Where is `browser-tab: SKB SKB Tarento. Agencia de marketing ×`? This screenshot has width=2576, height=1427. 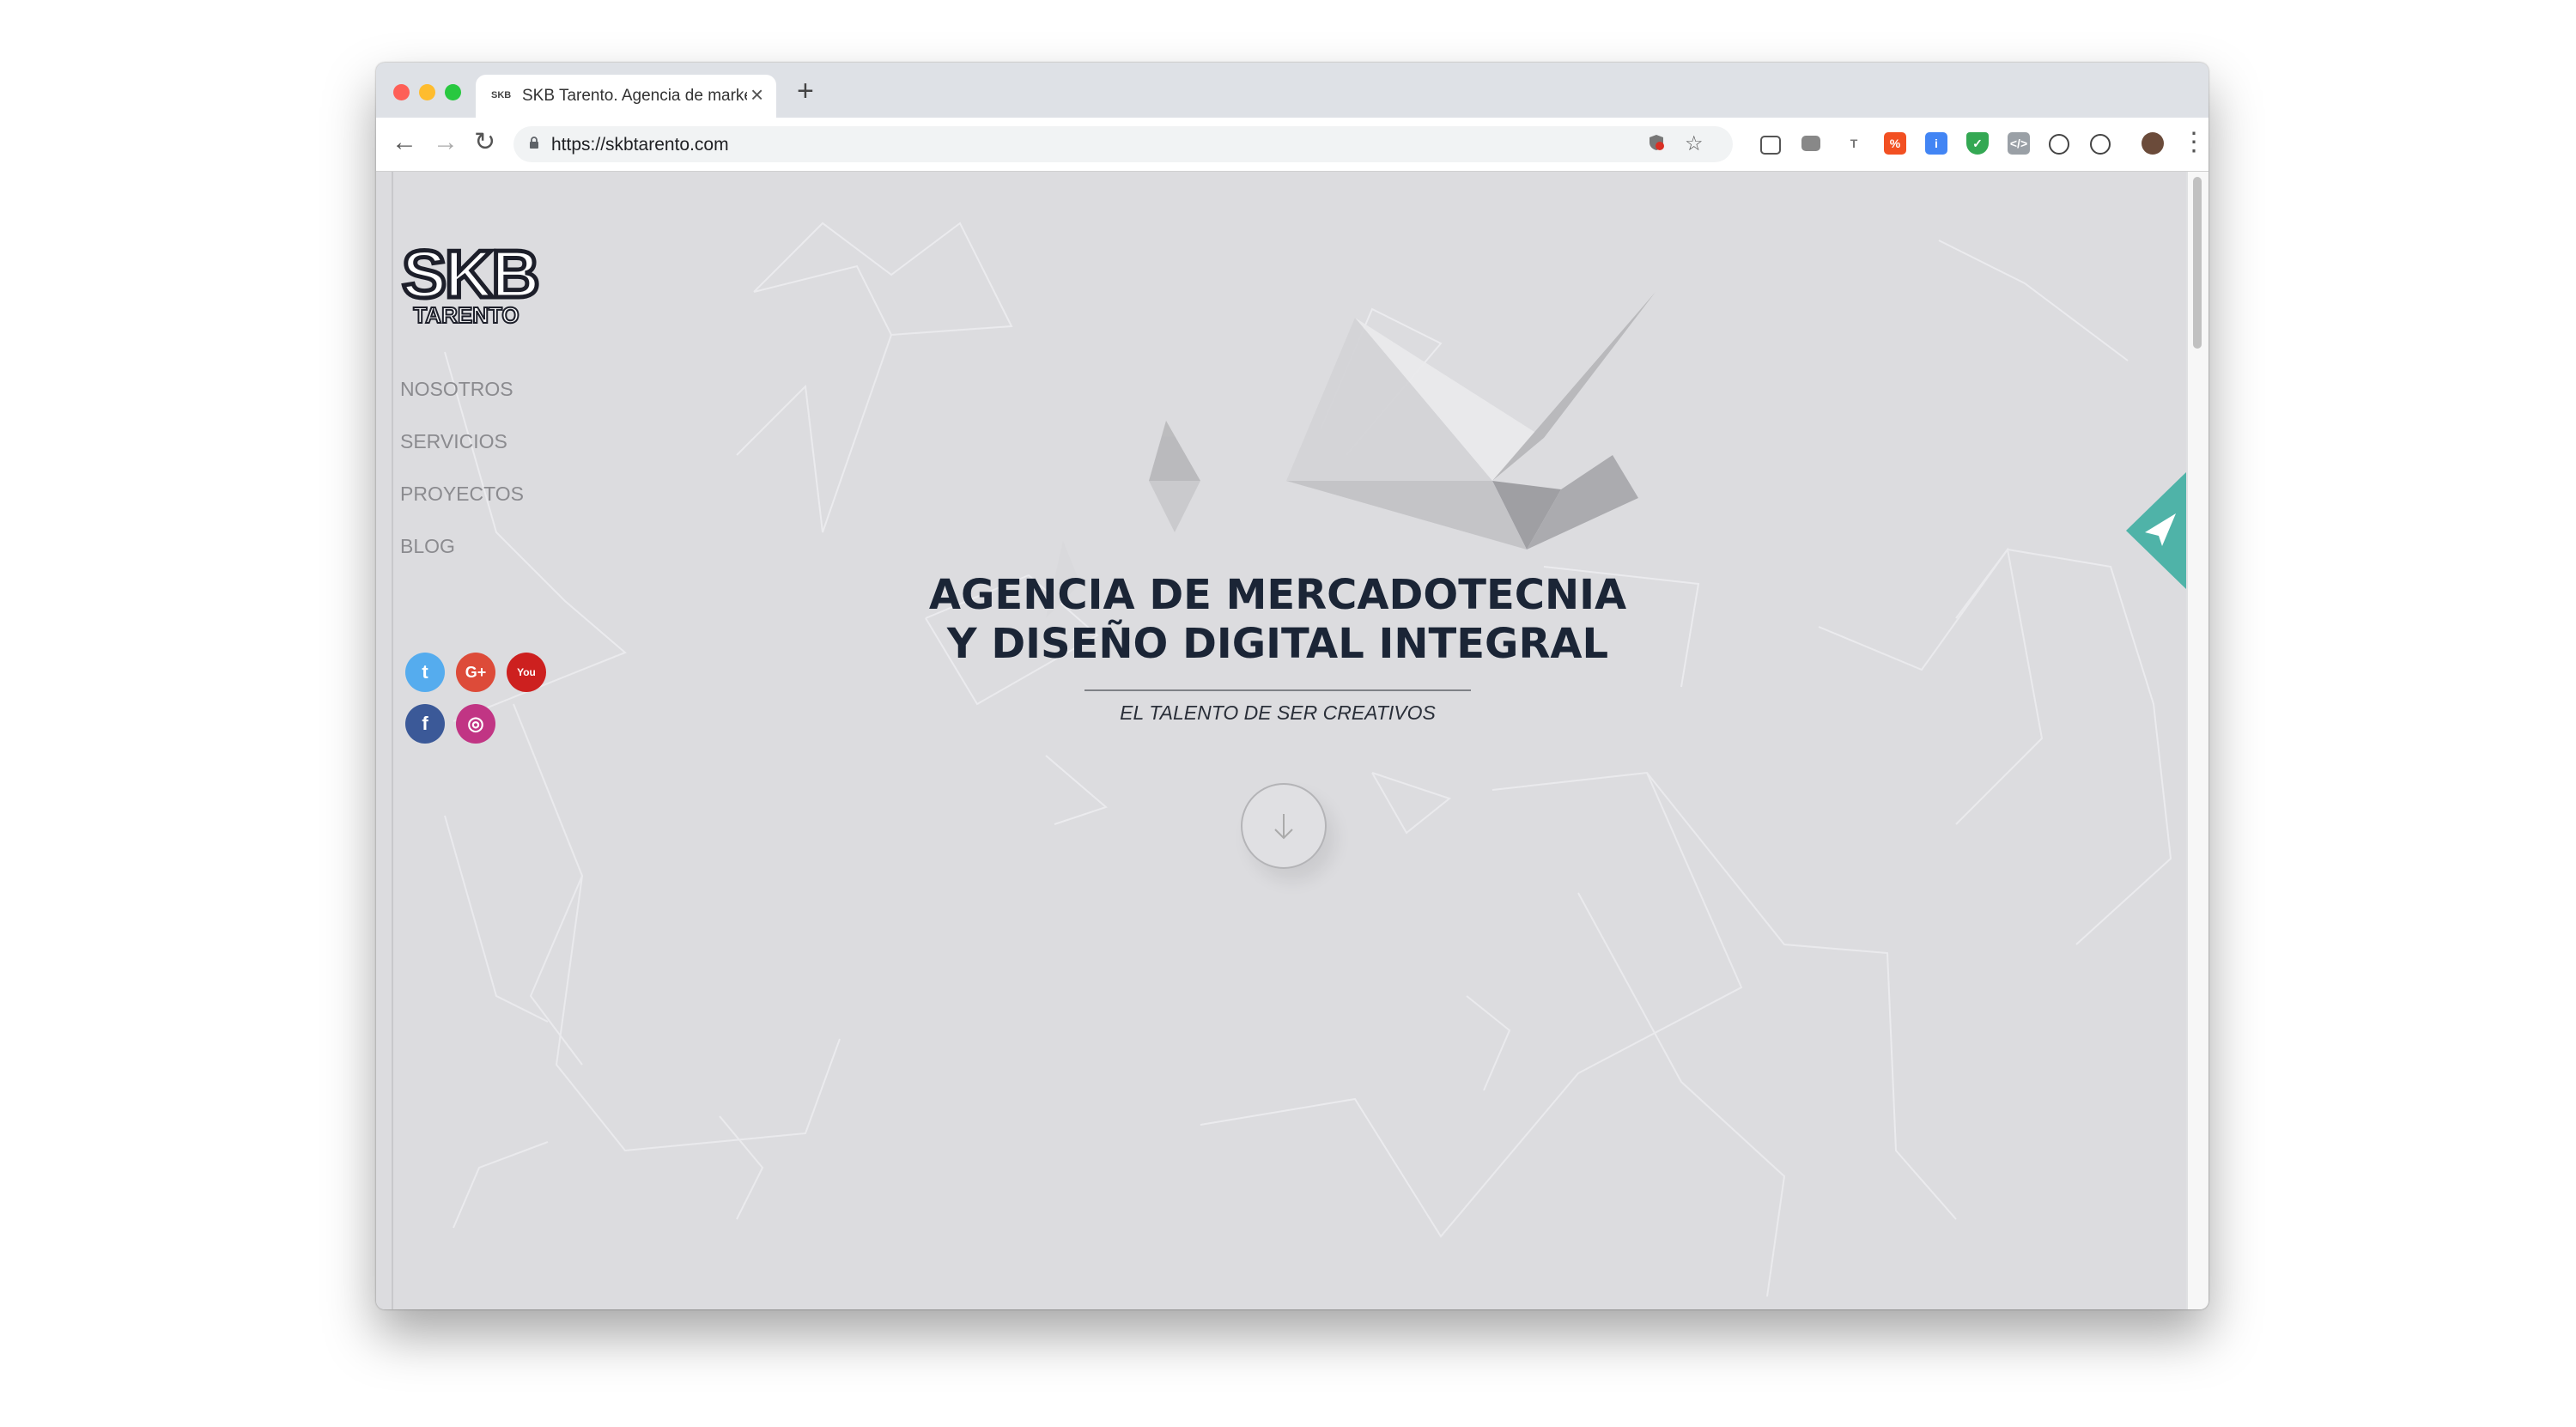
browser-tab: SKB SKB Tarento. Agencia de marketing × is located at coordinates (626, 96).